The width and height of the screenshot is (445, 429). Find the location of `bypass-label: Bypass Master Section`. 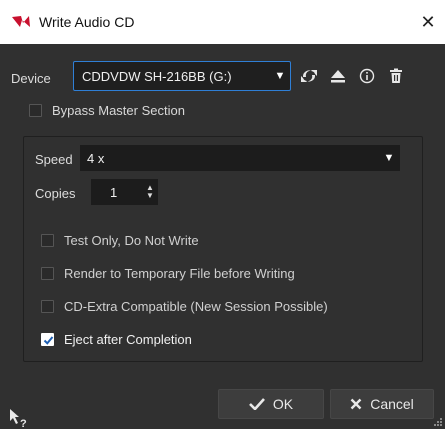

bypass-label: Bypass Master Section is located at coordinates (118, 110).